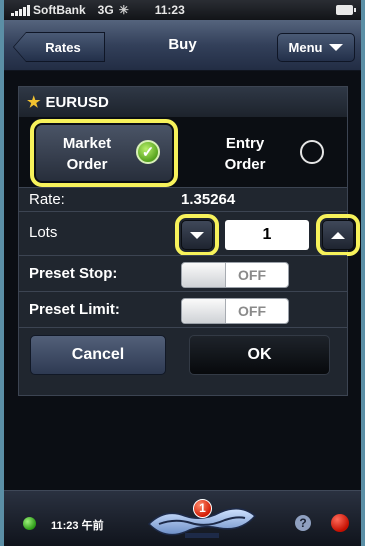 The height and width of the screenshot is (546, 365). I want to click on chevron-down-icon, so click(336, 47).